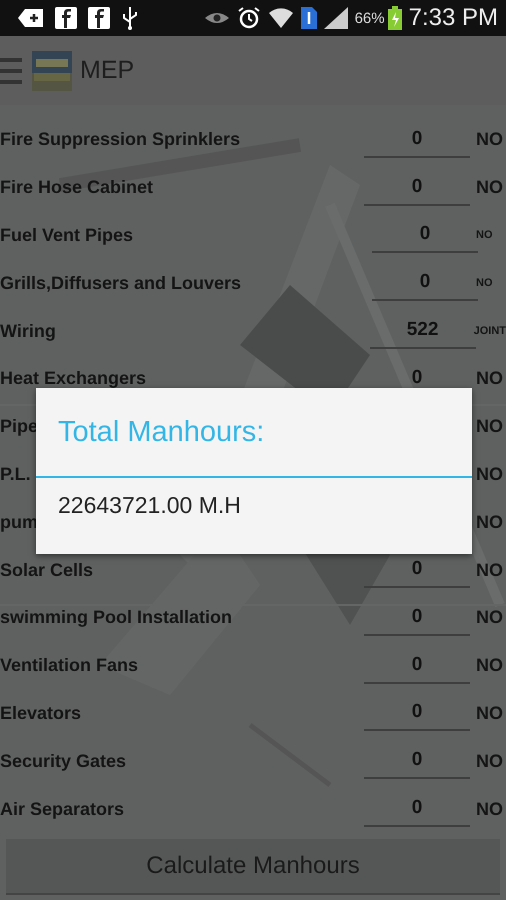 This screenshot has width=506, height=900. What do you see at coordinates (107, 70) in the screenshot?
I see `app-title: MEP` at bounding box center [107, 70].